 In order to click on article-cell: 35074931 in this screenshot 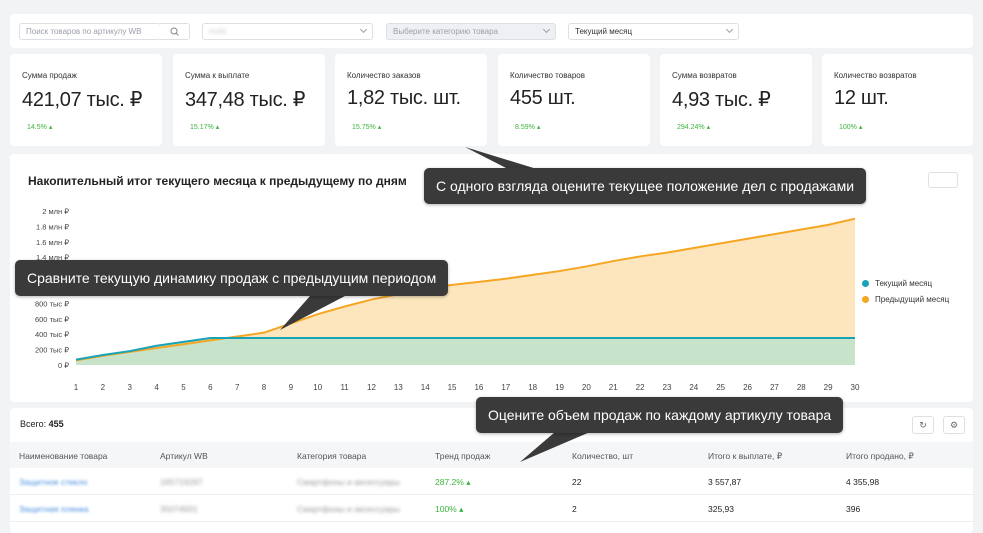, I will do `click(179, 509)`.